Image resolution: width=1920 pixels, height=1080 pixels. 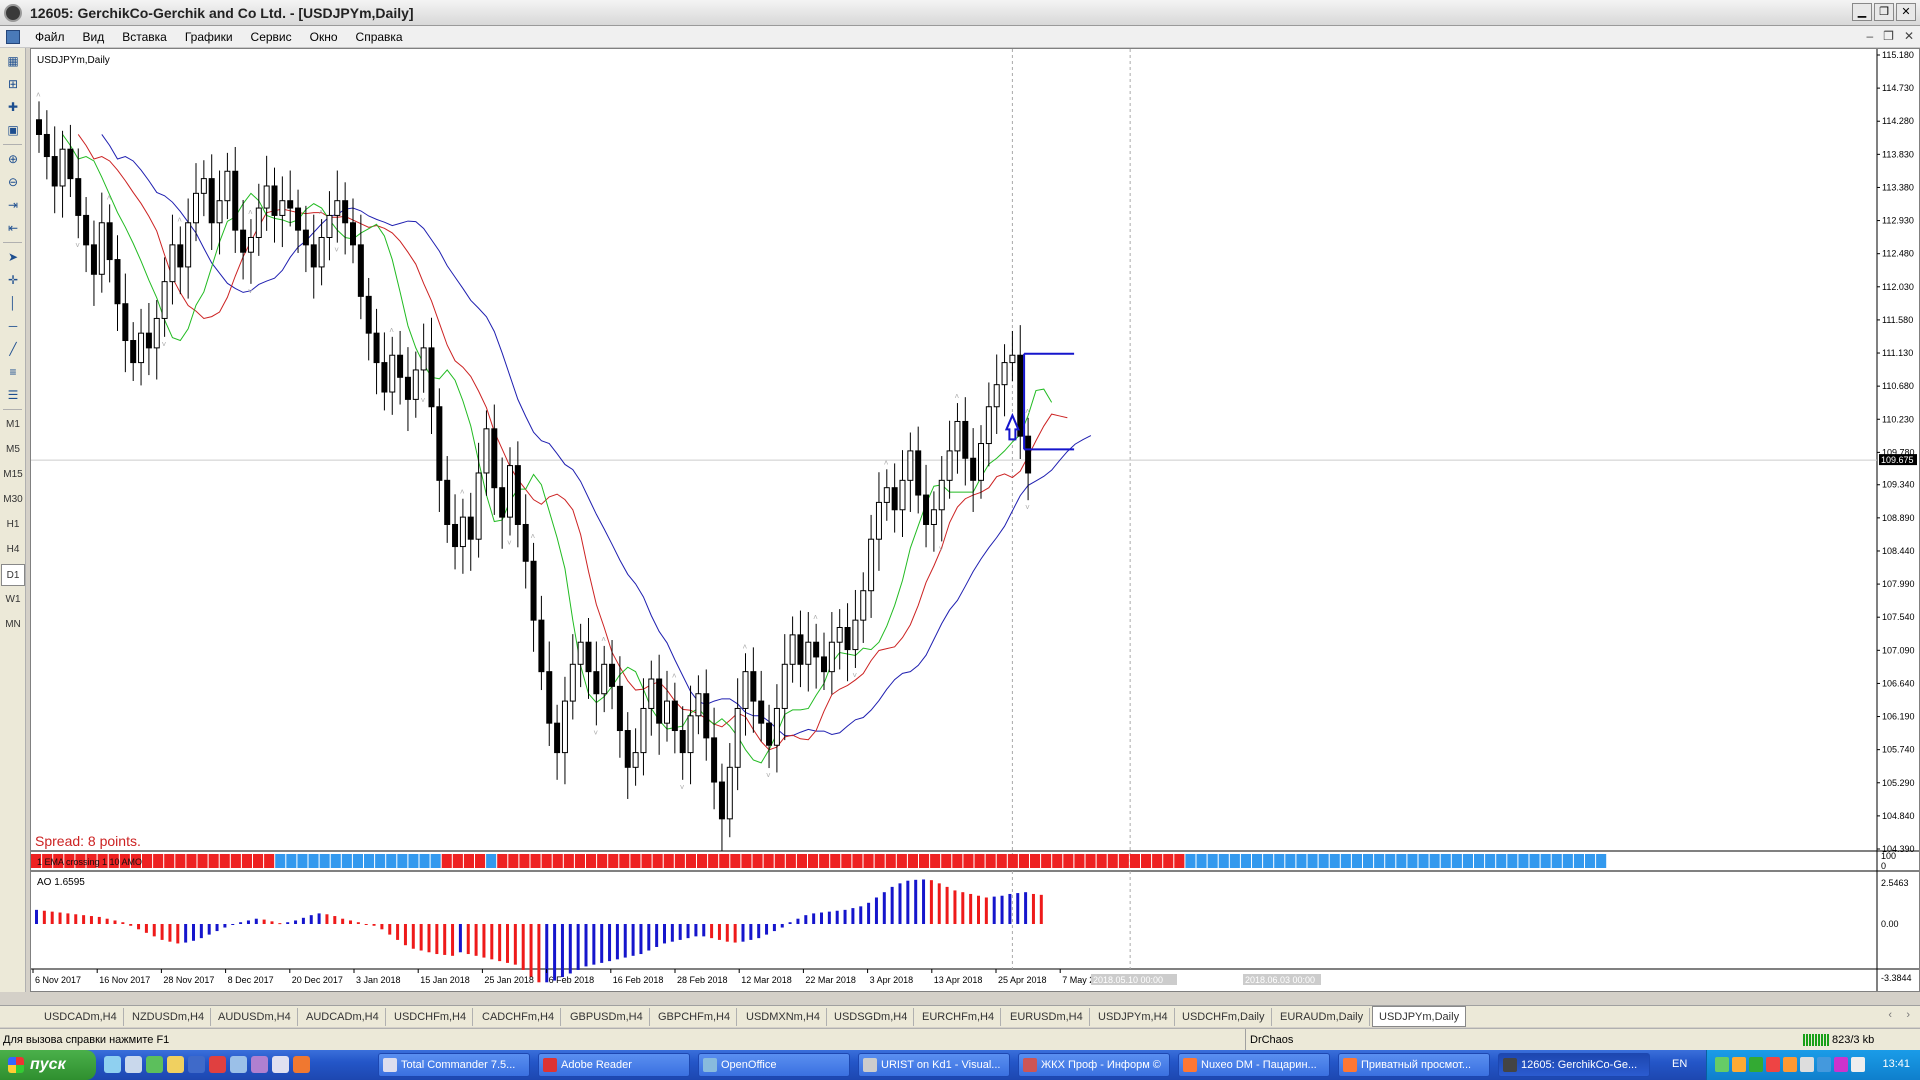 I want to click on restore-button: ❐, so click(x=1884, y=12).